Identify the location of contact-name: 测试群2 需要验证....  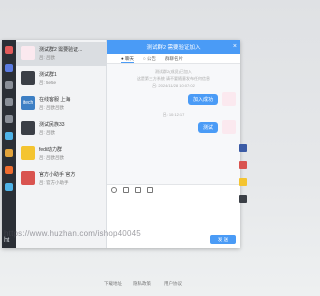
(61, 50).